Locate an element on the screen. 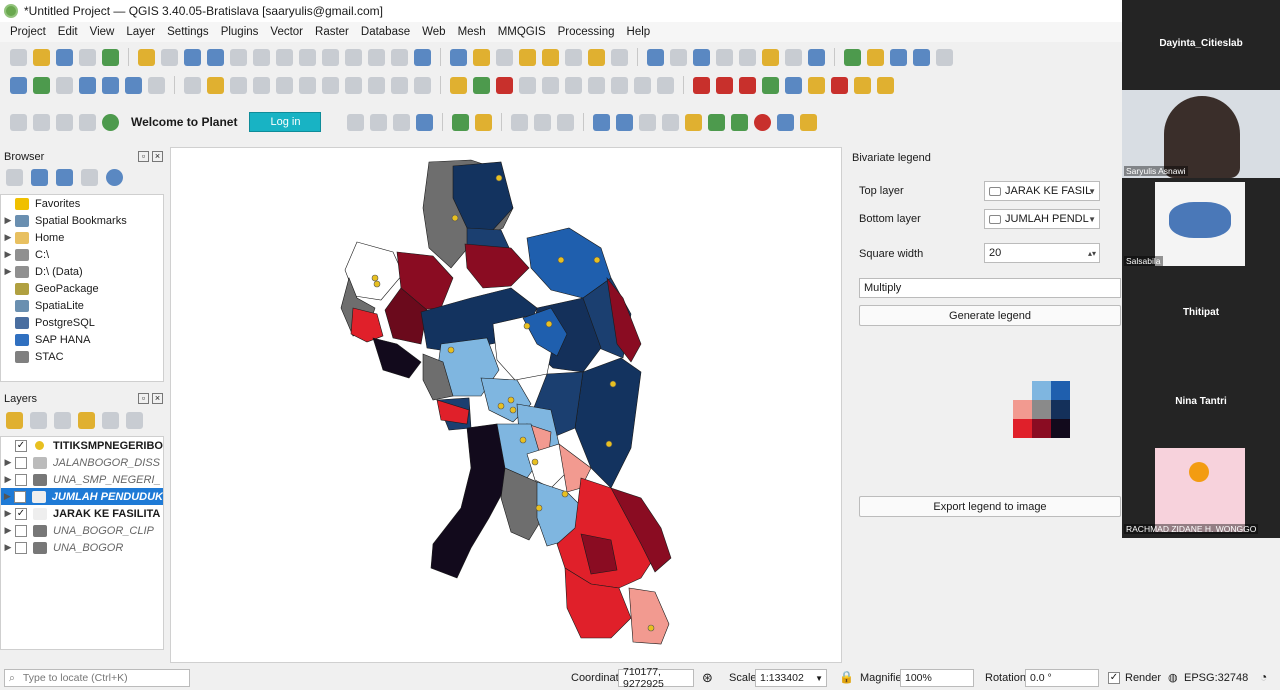  messages-icon: ◔ is located at coordinates (1263, 677).